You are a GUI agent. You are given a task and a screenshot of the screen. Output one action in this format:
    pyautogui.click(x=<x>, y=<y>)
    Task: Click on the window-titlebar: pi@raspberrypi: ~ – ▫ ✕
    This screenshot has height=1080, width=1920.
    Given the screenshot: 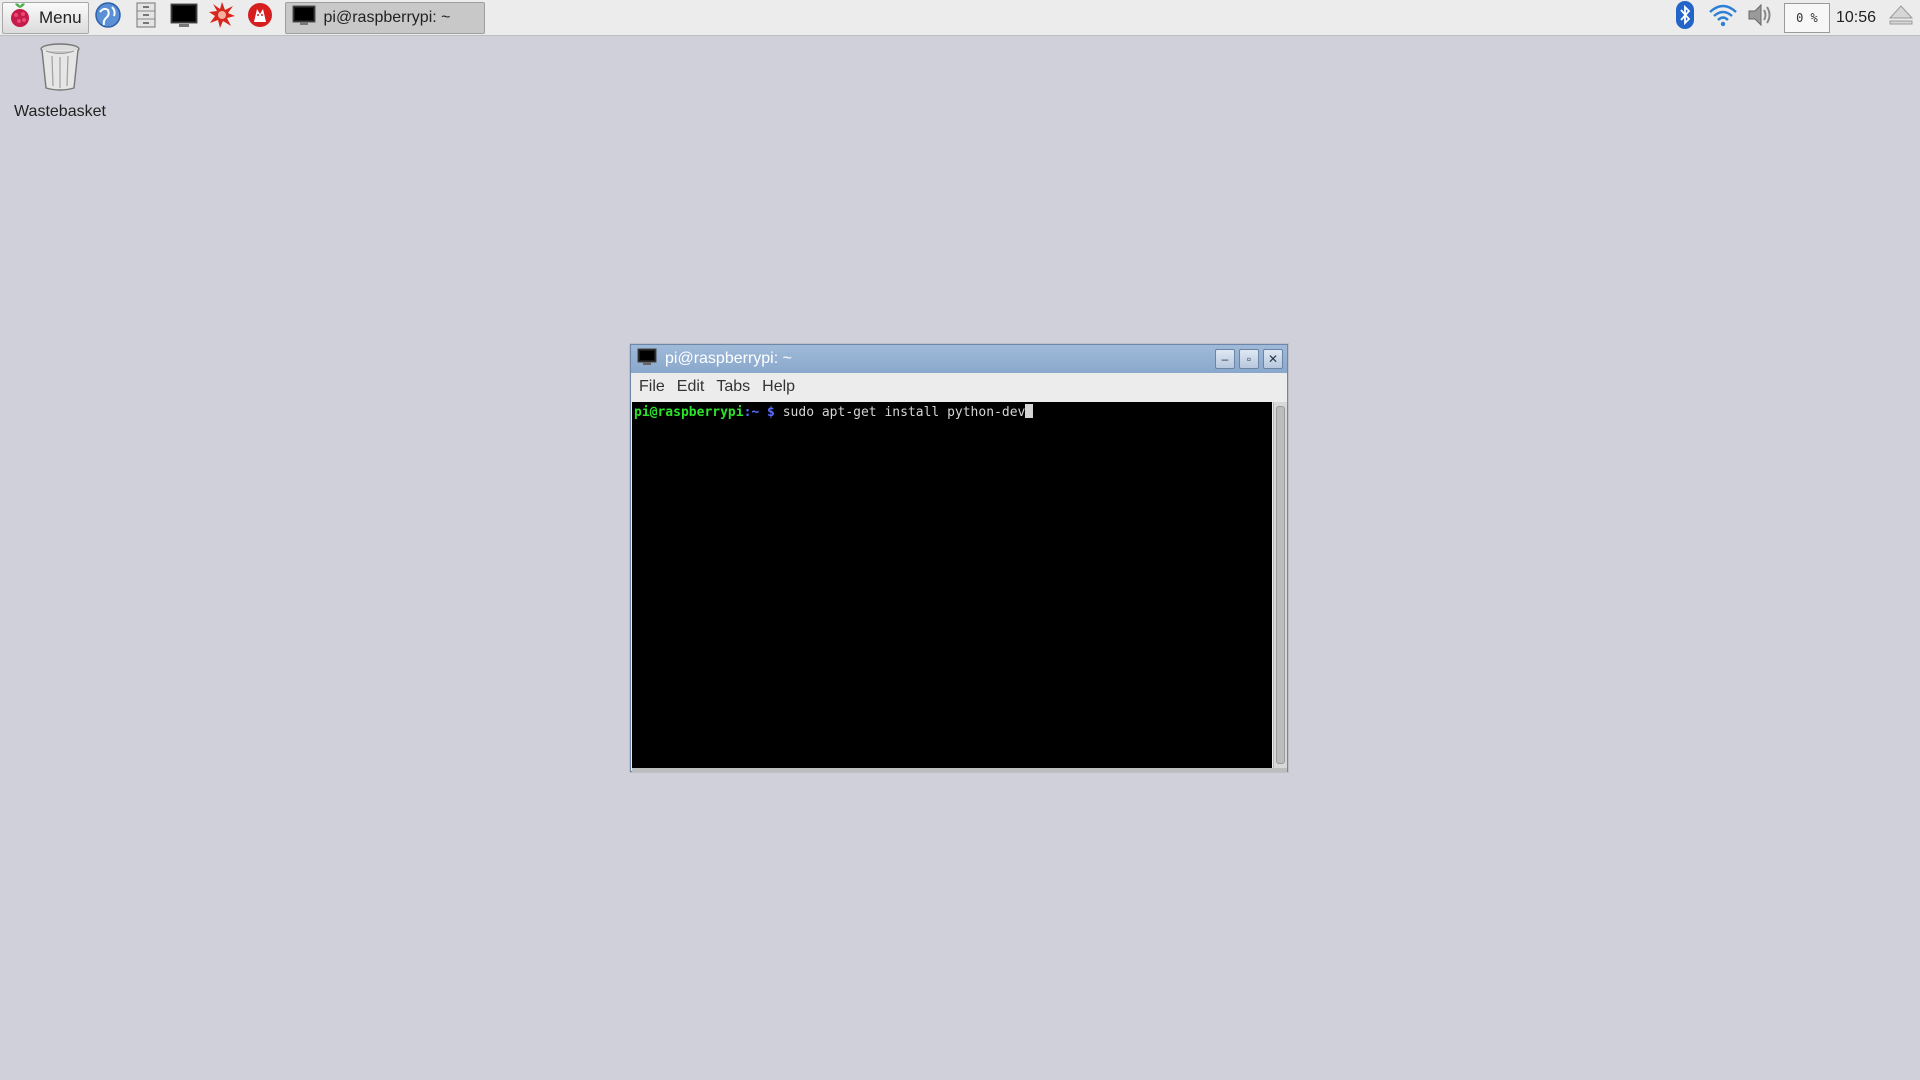 What is the action you would take?
    pyautogui.click(x=959, y=359)
    